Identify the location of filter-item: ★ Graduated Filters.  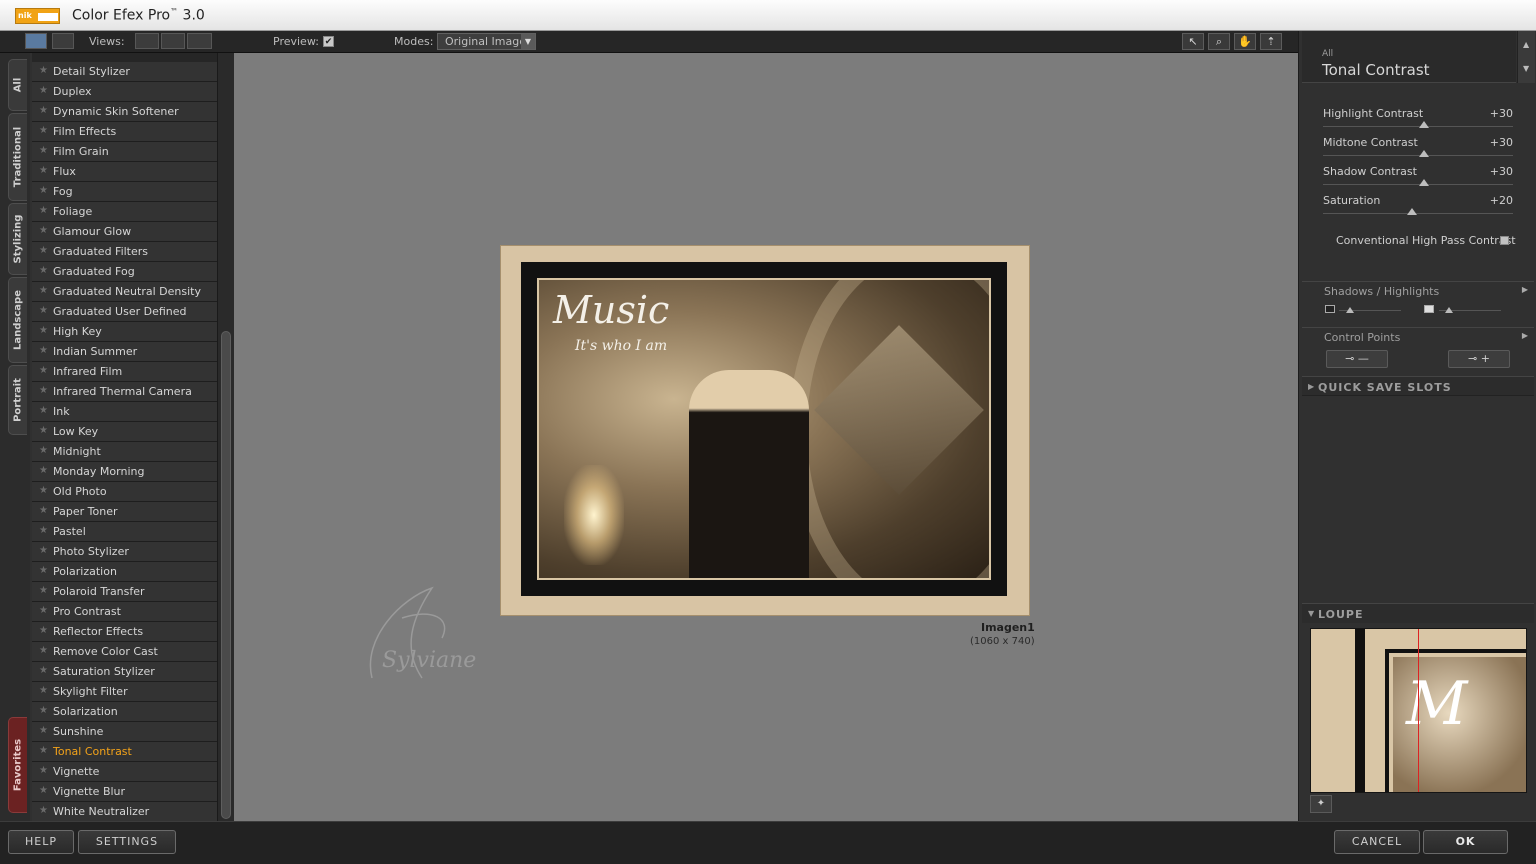
(124, 252).